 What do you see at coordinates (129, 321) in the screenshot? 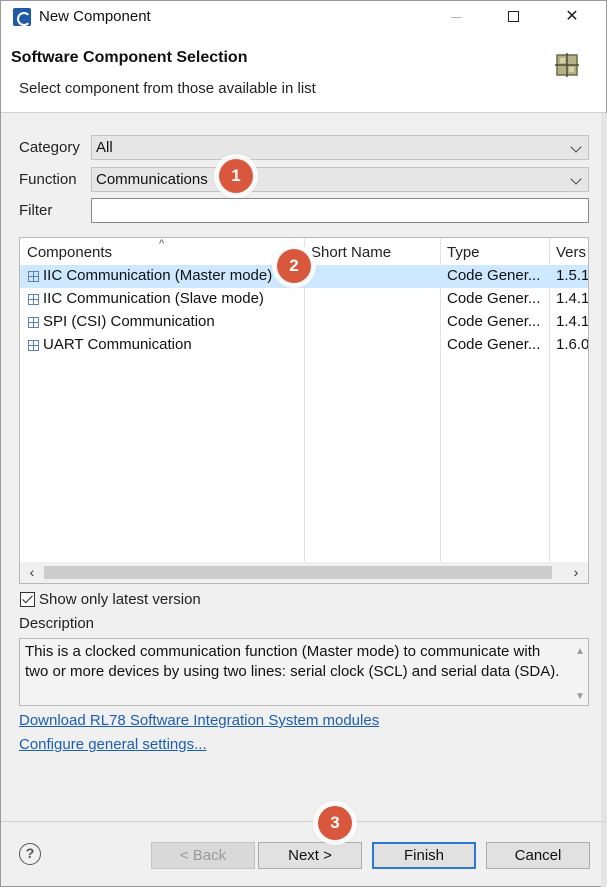
I see `component-name: SPI (CSI) Communication` at bounding box center [129, 321].